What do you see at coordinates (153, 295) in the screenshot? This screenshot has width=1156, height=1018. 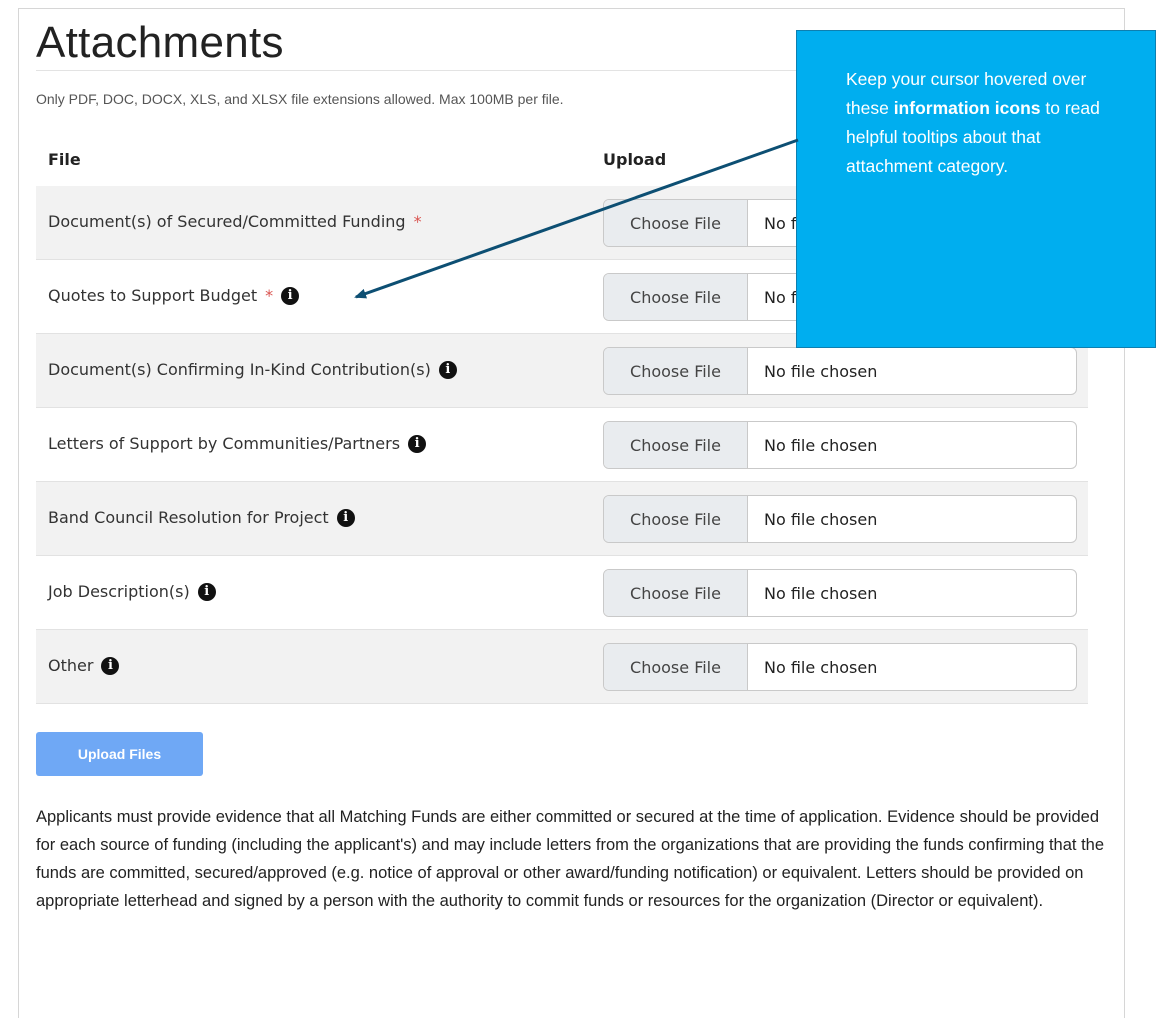 I see `attachment-label-text: Quotes to Support Budget` at bounding box center [153, 295].